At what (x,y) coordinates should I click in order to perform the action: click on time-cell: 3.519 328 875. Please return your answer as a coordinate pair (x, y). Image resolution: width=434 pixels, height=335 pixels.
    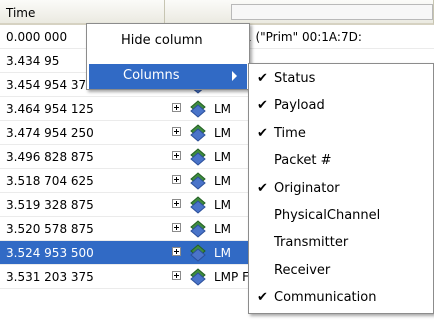
    Looking at the image, I should click on (50, 205).